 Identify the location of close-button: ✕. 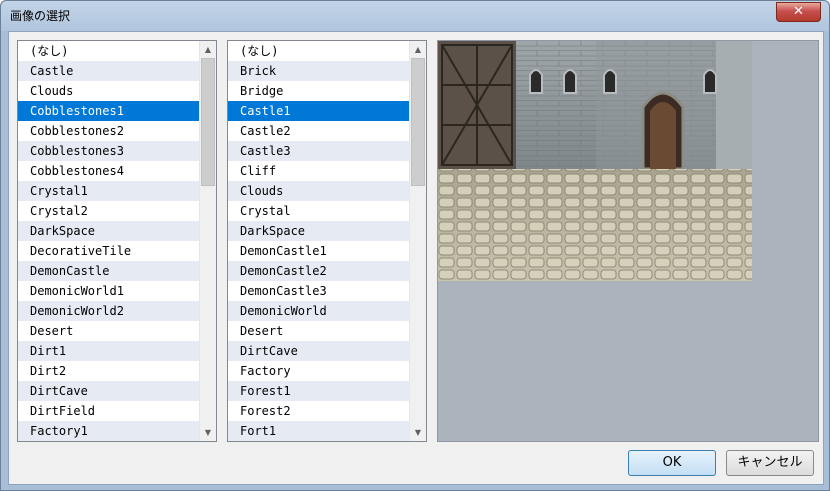
(798, 12).